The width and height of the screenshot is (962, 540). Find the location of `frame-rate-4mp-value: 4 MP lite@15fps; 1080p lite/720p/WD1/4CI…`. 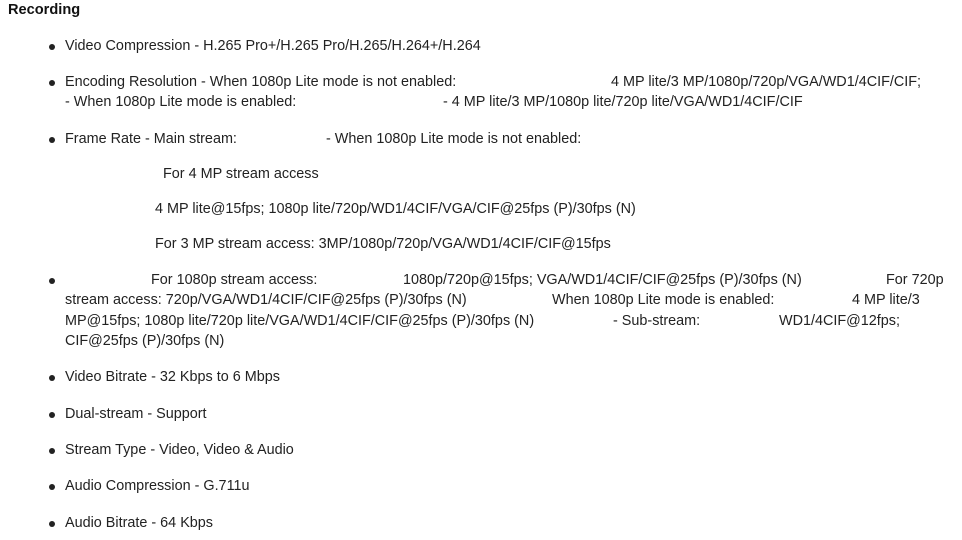

frame-rate-4mp-value: 4 MP lite@15fps; 1080p lite/720p/WD1/4CI… is located at coordinates (395, 209).